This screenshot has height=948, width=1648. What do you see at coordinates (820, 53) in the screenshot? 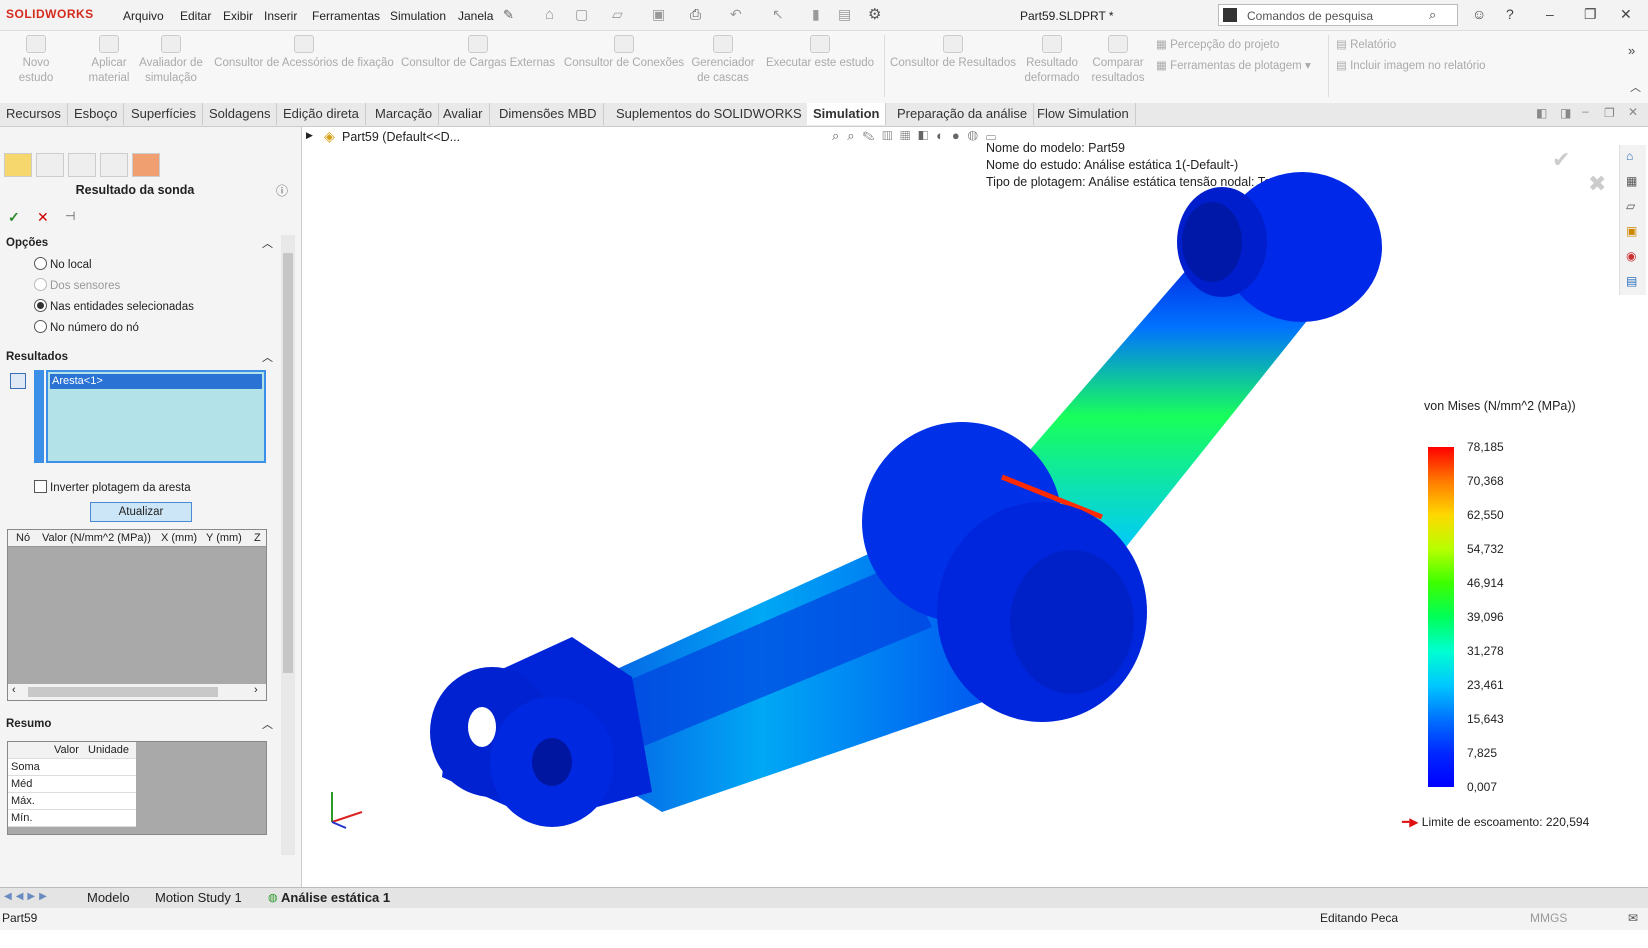
I see `run-study-button: Executar este estudo` at bounding box center [820, 53].